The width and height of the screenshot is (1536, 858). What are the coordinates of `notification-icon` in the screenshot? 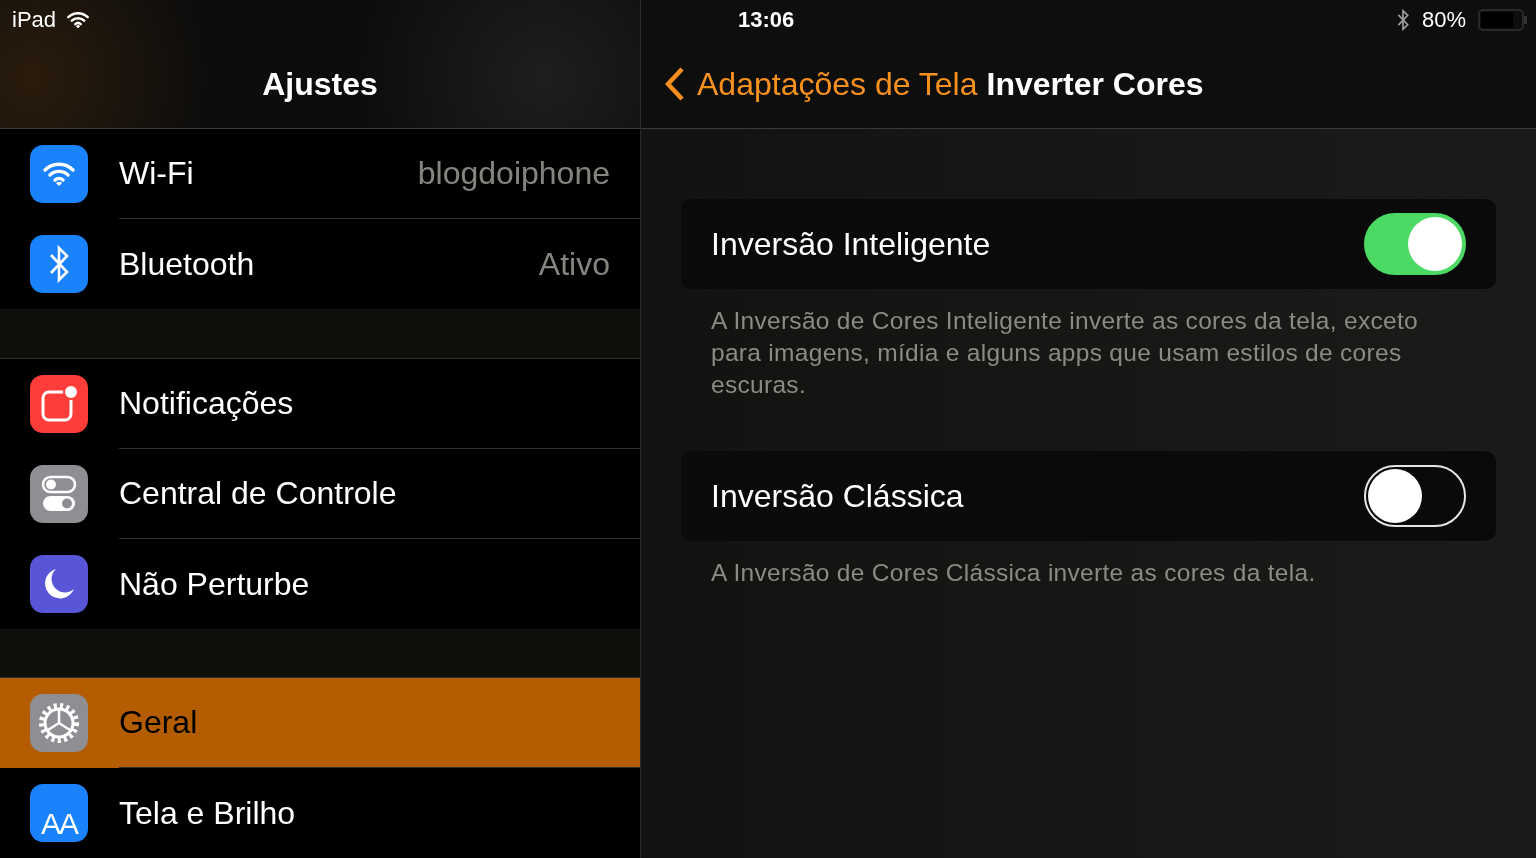 It's located at (59, 404).